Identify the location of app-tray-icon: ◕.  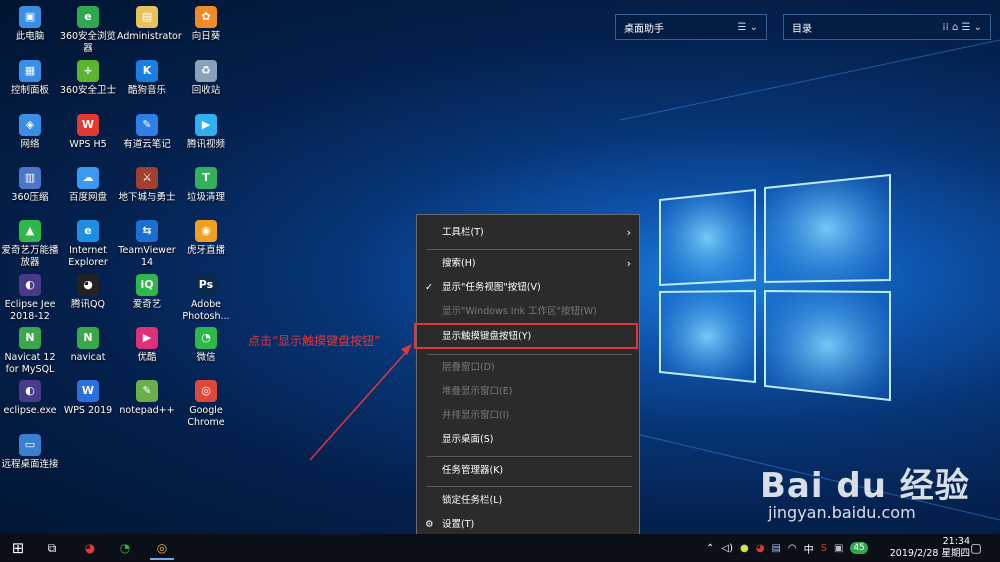
(760, 548).